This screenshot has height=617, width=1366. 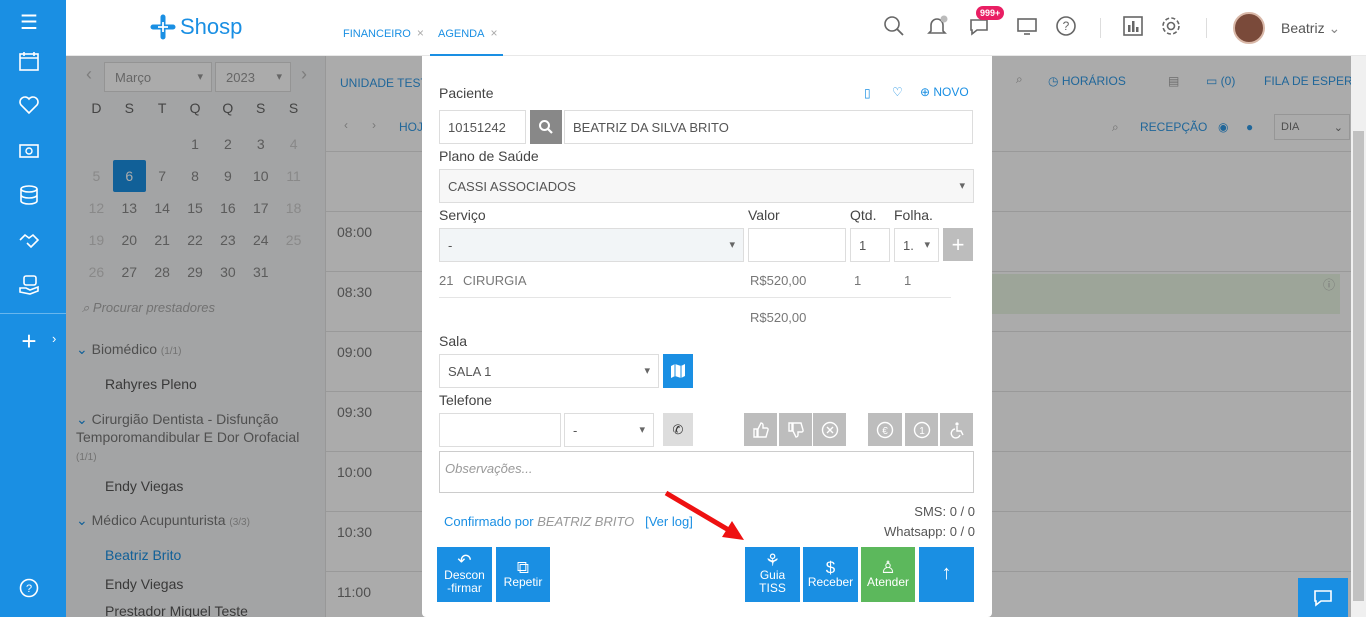 What do you see at coordinates (33, 308) in the screenshot?
I see `nav-rail: ☰ + › ?` at bounding box center [33, 308].